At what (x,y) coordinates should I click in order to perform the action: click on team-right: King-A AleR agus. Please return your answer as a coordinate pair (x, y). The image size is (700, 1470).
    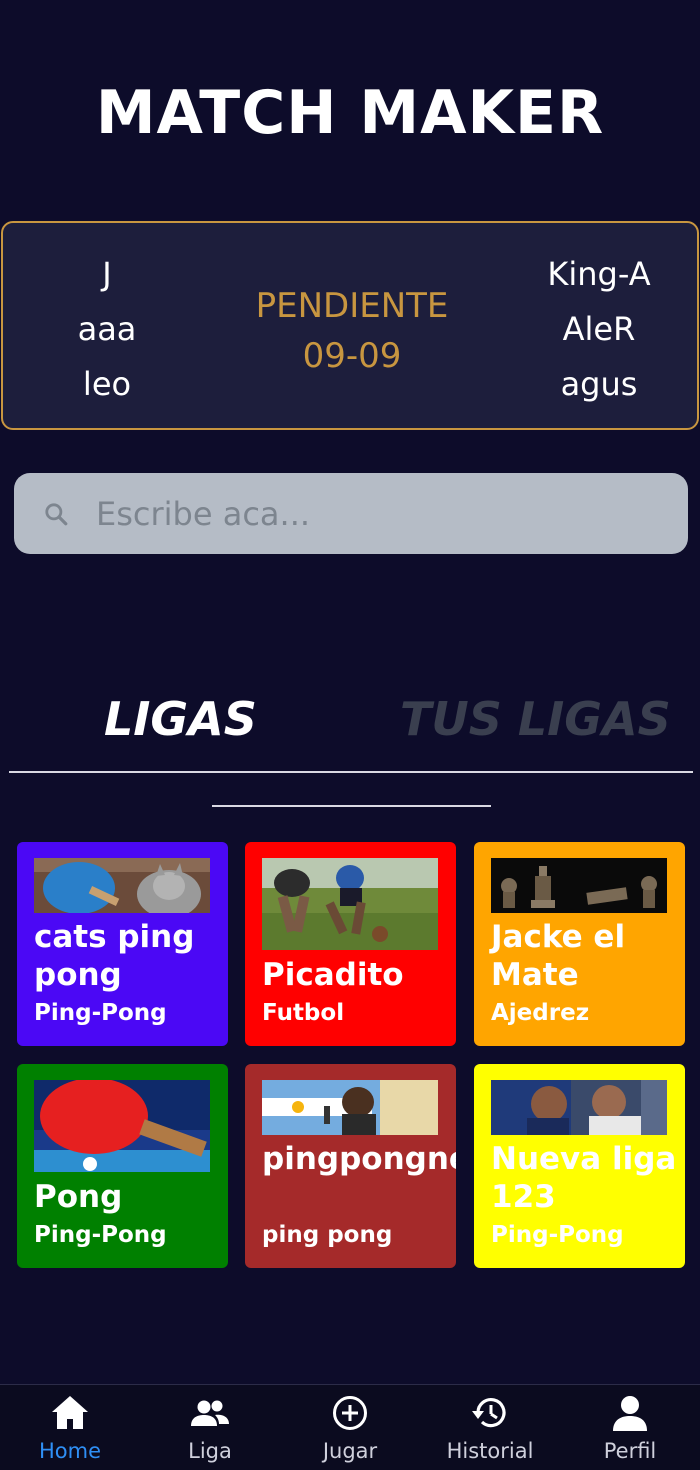
    Looking at the image, I should click on (599, 329).